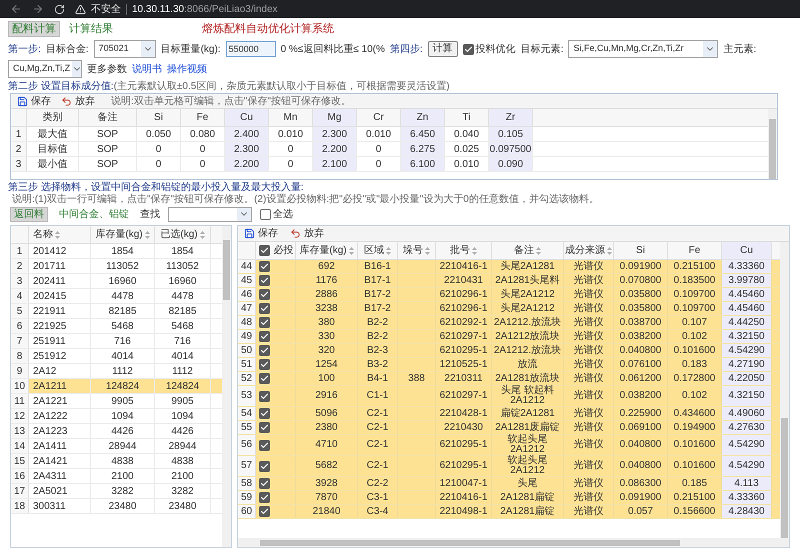  What do you see at coordinates (509, 295) in the screenshot?
I see `table-row: 46 2886 B17-2 6210296-1 头尾2A1212 光谱仪 0.035800 0.109700 4.45460` at bounding box center [509, 295].